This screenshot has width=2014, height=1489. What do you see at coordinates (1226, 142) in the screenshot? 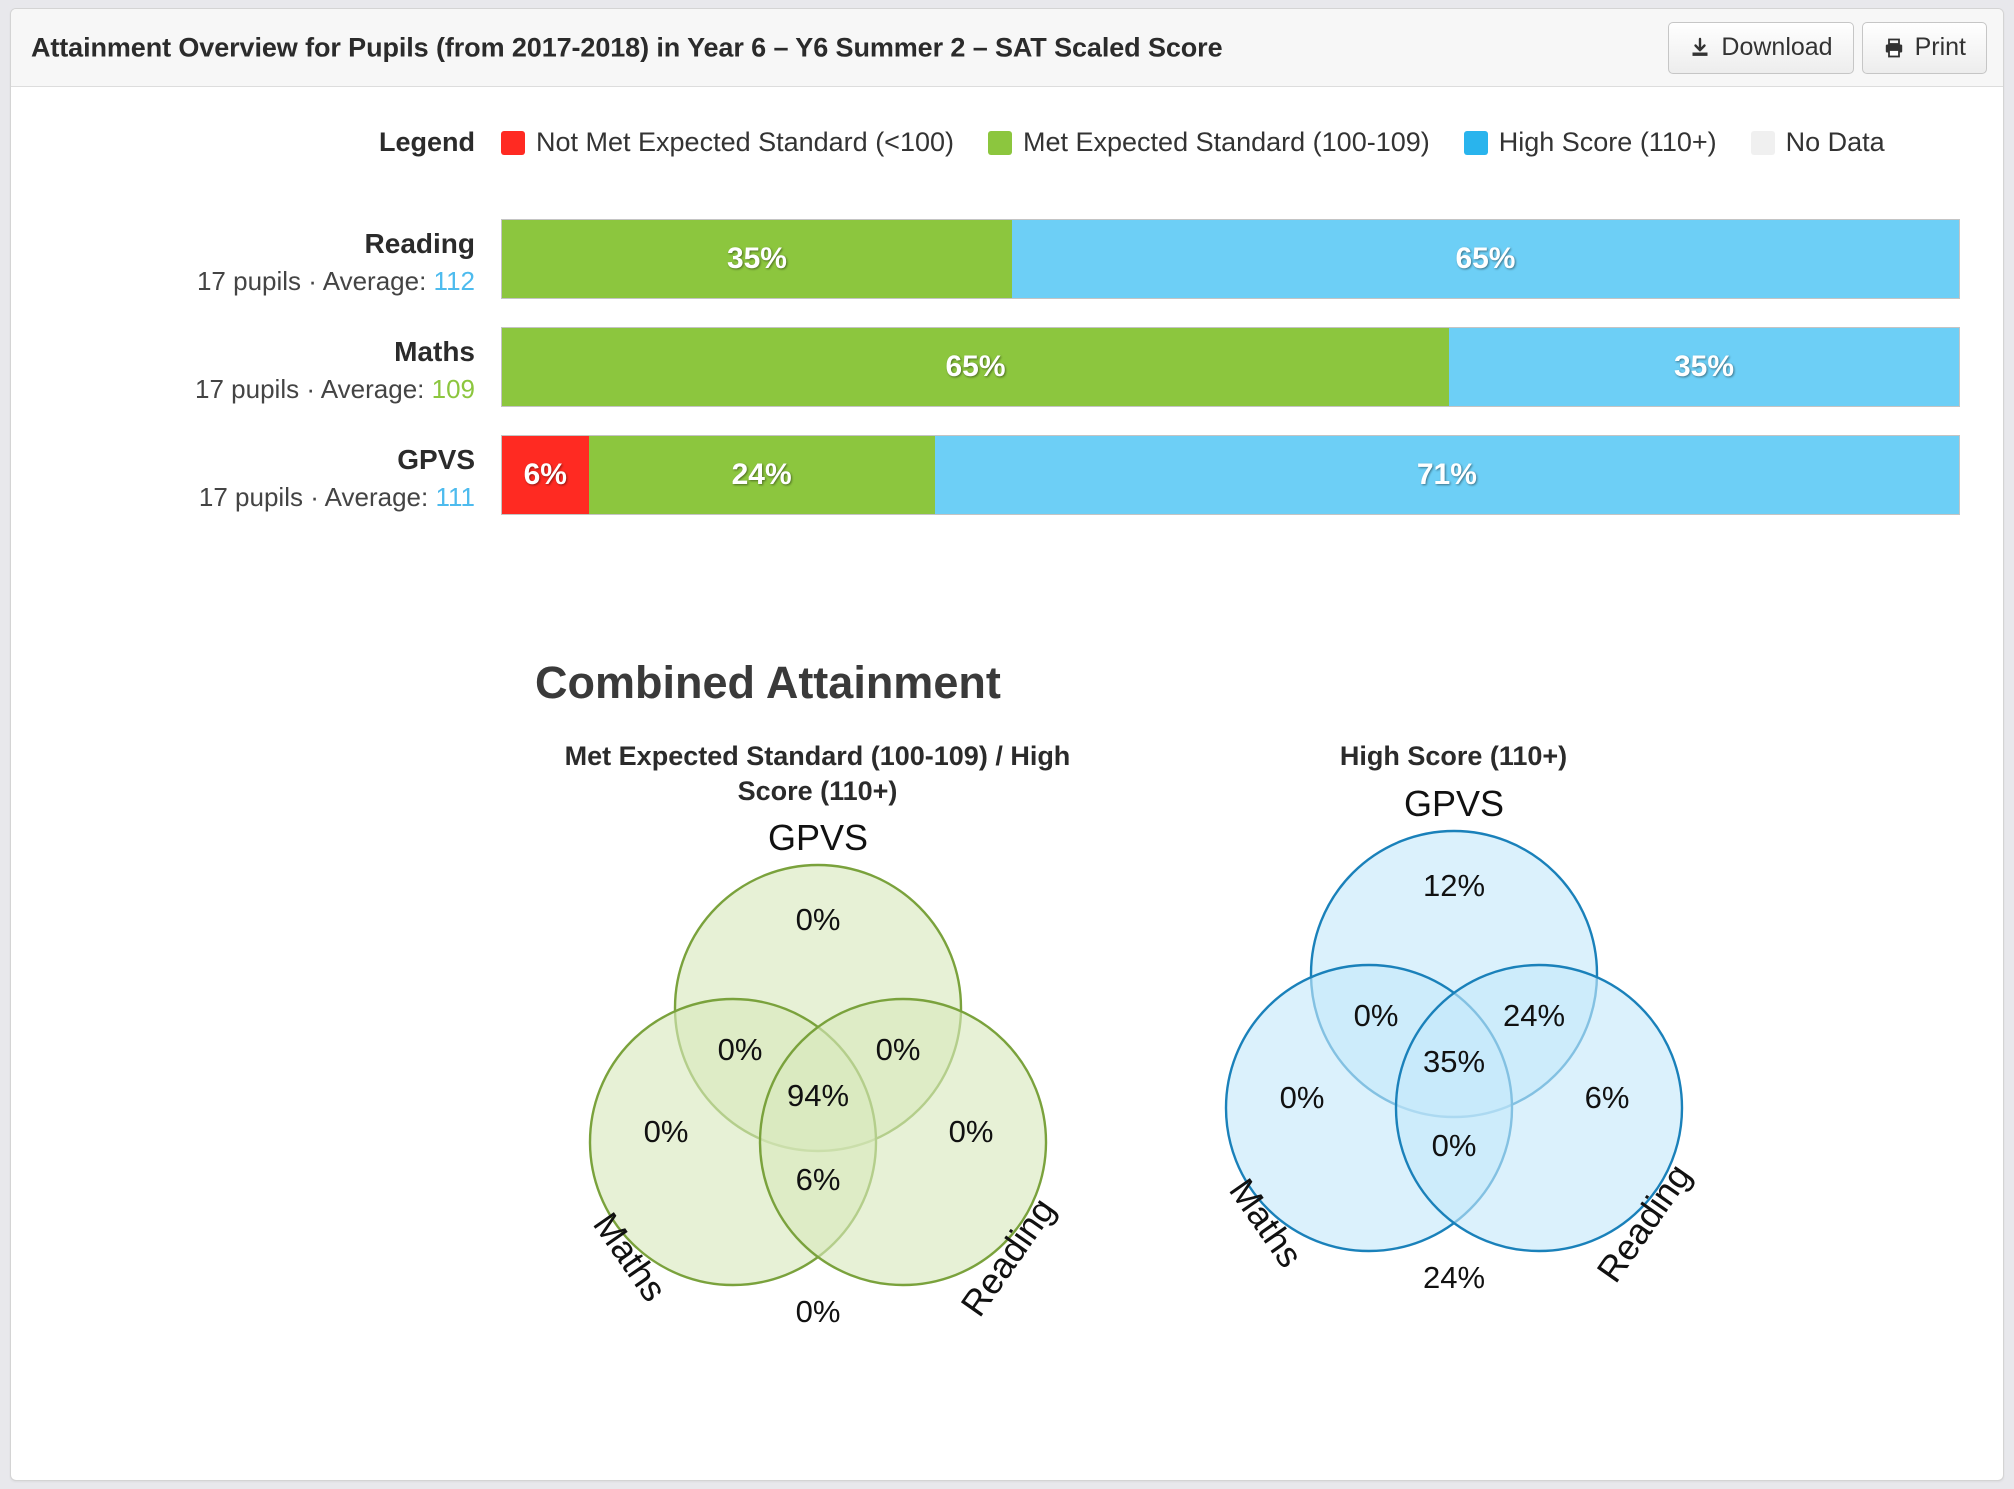
I see `legend-item-label: Met Expected Standard (100-109)` at bounding box center [1226, 142].